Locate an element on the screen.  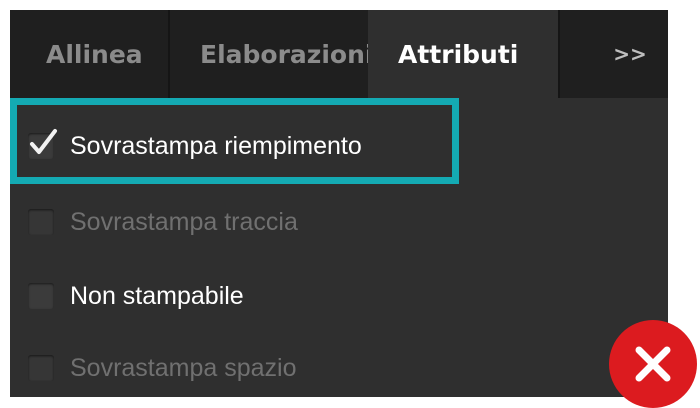
tab-elaborazioni: Elaborazioni tracciato is located at coordinates (273, 54).